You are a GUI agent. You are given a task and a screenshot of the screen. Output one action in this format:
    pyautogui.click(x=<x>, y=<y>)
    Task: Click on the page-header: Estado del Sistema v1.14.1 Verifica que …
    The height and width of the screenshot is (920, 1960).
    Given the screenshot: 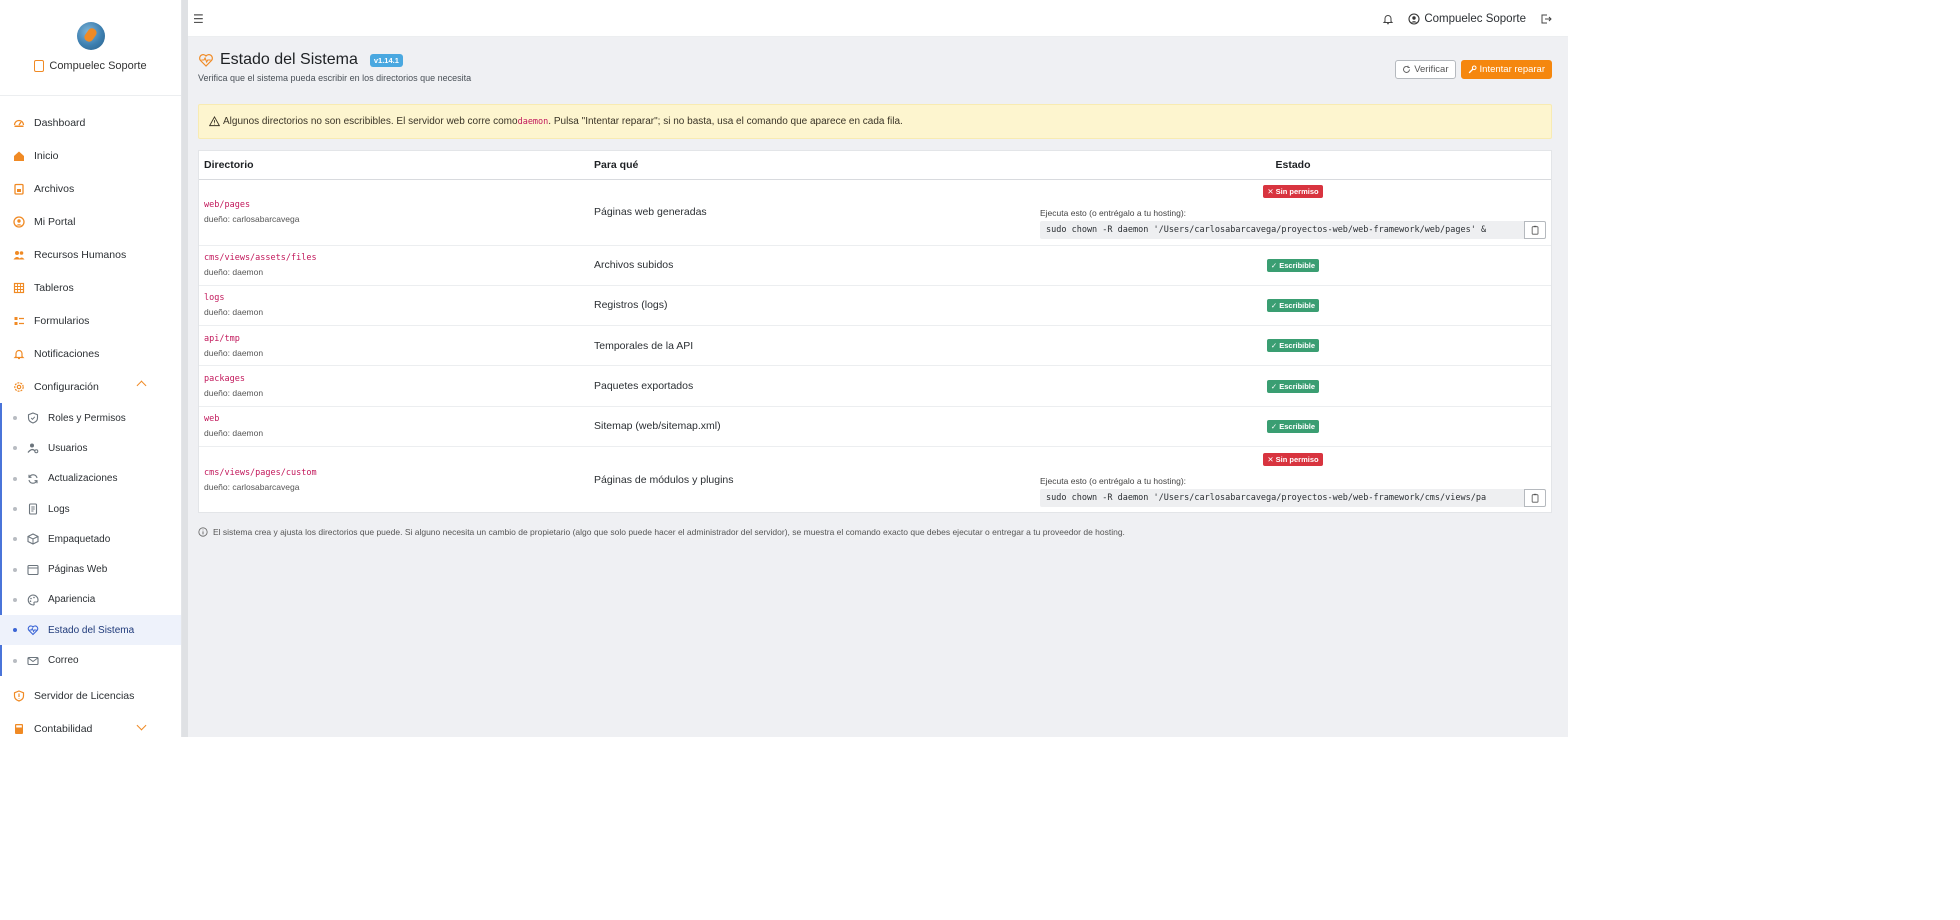 What is the action you would take?
    pyautogui.click(x=334, y=67)
    